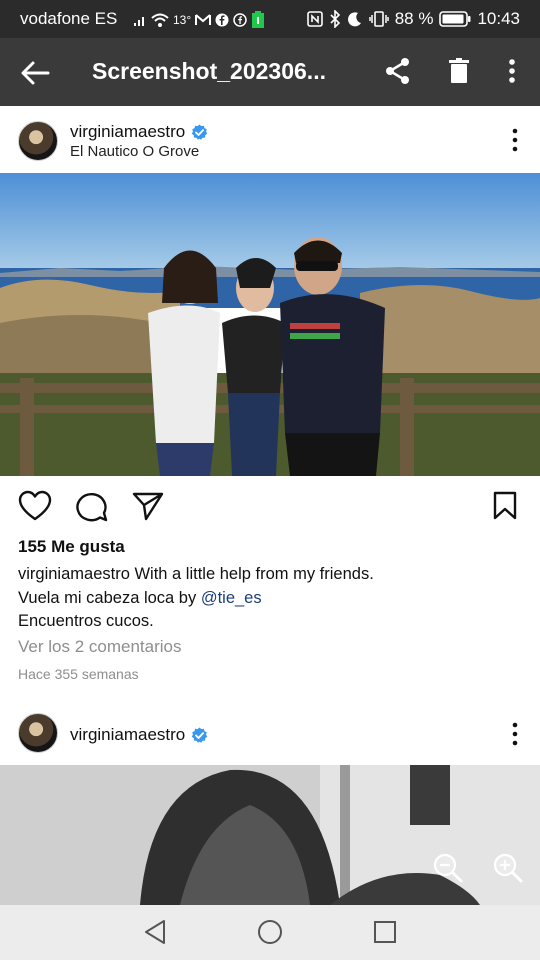 This screenshot has width=540, height=960. I want to click on clock: 10:43, so click(498, 18).